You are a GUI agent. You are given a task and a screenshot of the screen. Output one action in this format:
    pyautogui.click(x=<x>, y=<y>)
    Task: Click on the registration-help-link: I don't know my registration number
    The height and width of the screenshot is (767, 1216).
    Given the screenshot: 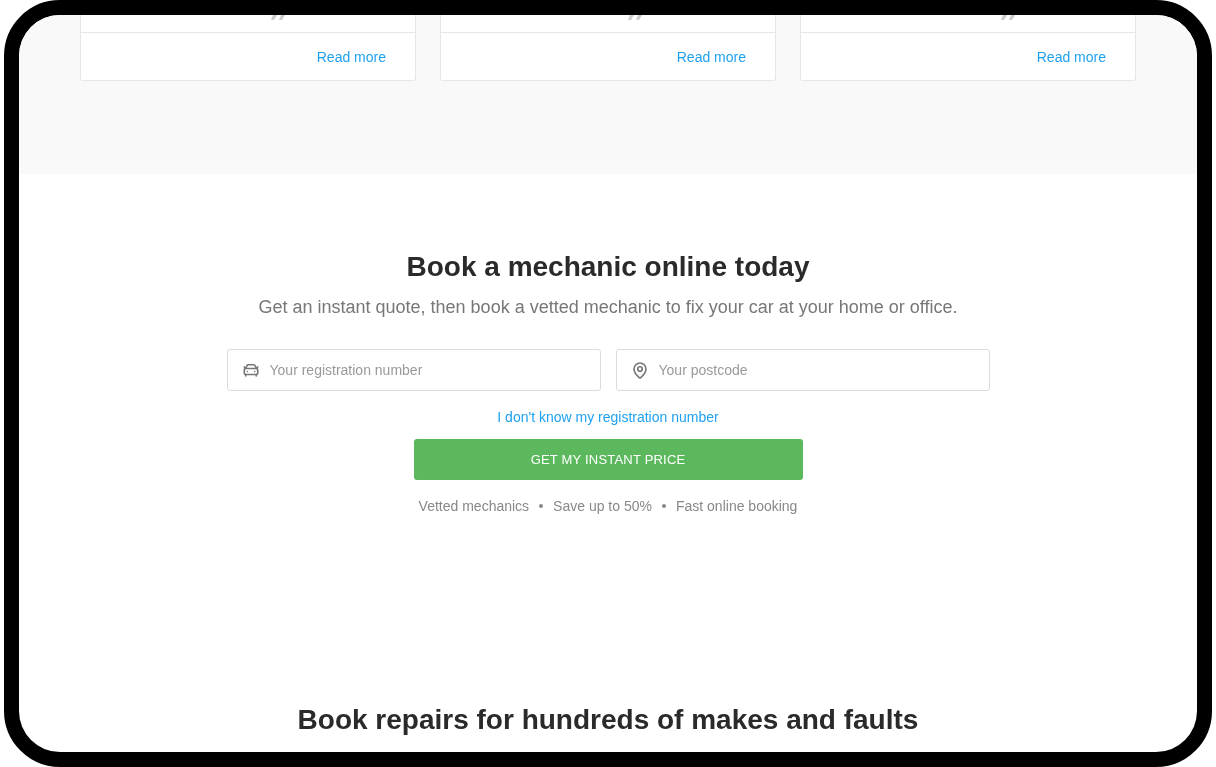 What is the action you would take?
    pyautogui.click(x=608, y=417)
    